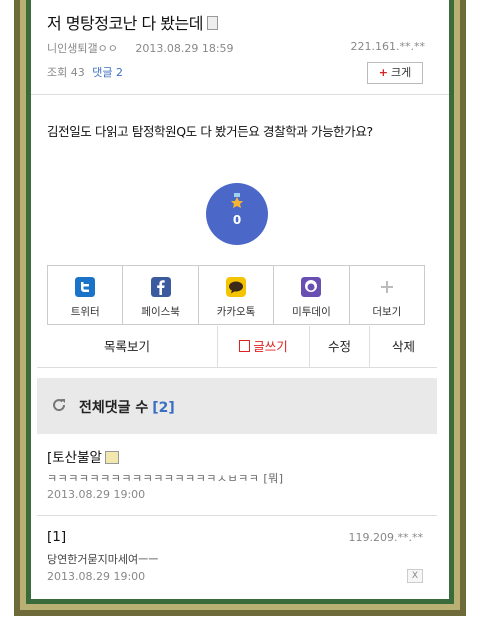 The image size is (480, 624). I want to click on me2day-icon, so click(311, 287).